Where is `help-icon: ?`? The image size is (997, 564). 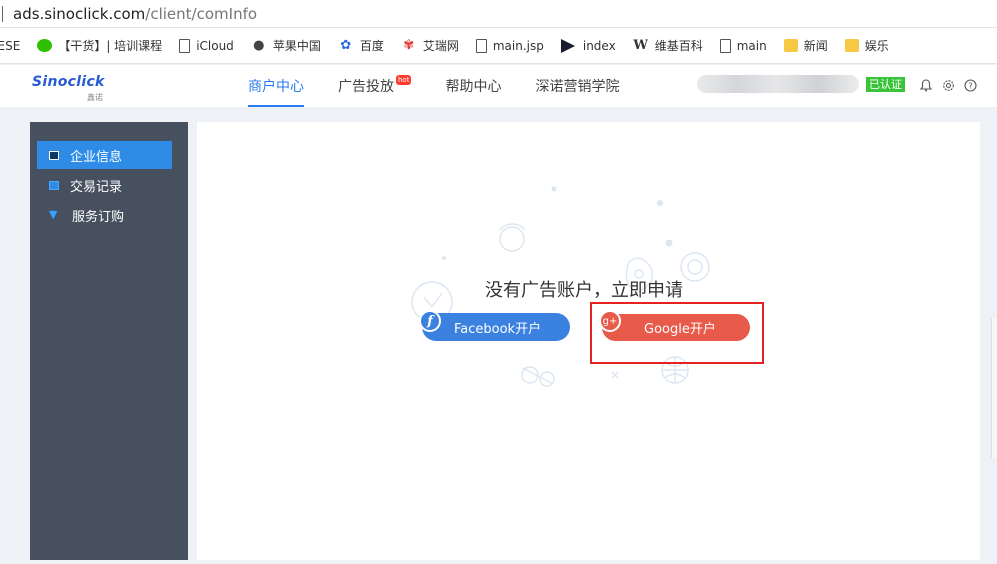
help-icon: ? is located at coordinates (970, 85).